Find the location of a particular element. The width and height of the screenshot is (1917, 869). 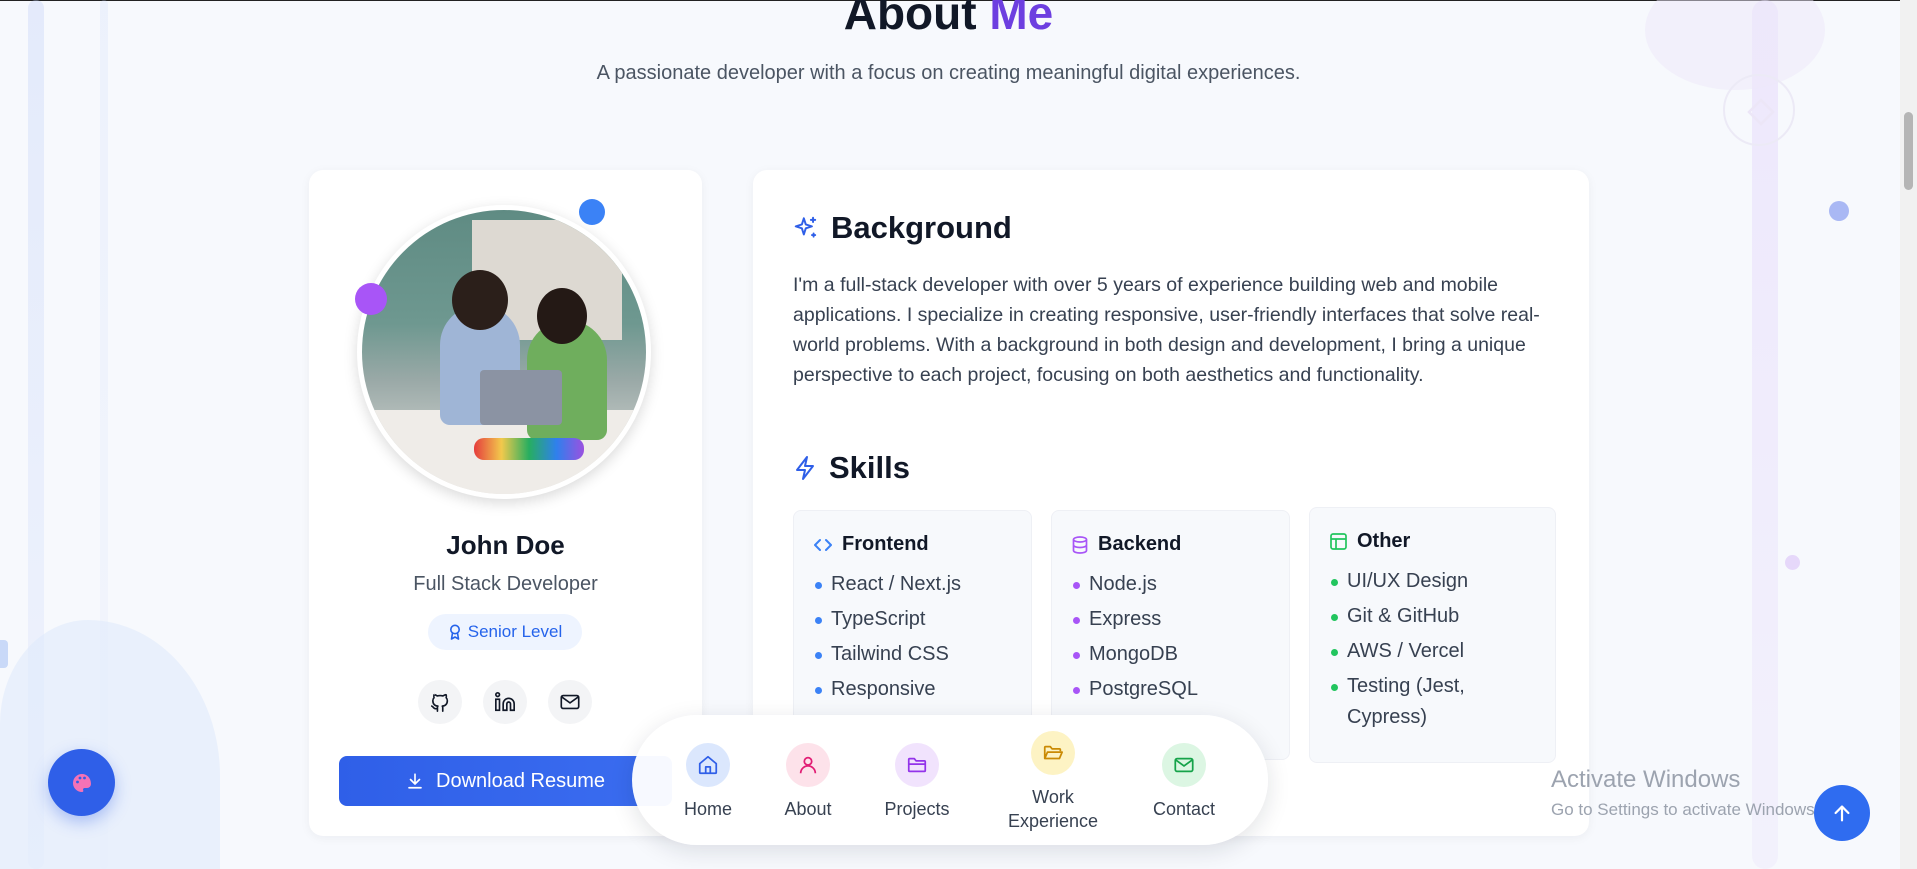

nav-home-label: Home is located at coordinates (707, 809).